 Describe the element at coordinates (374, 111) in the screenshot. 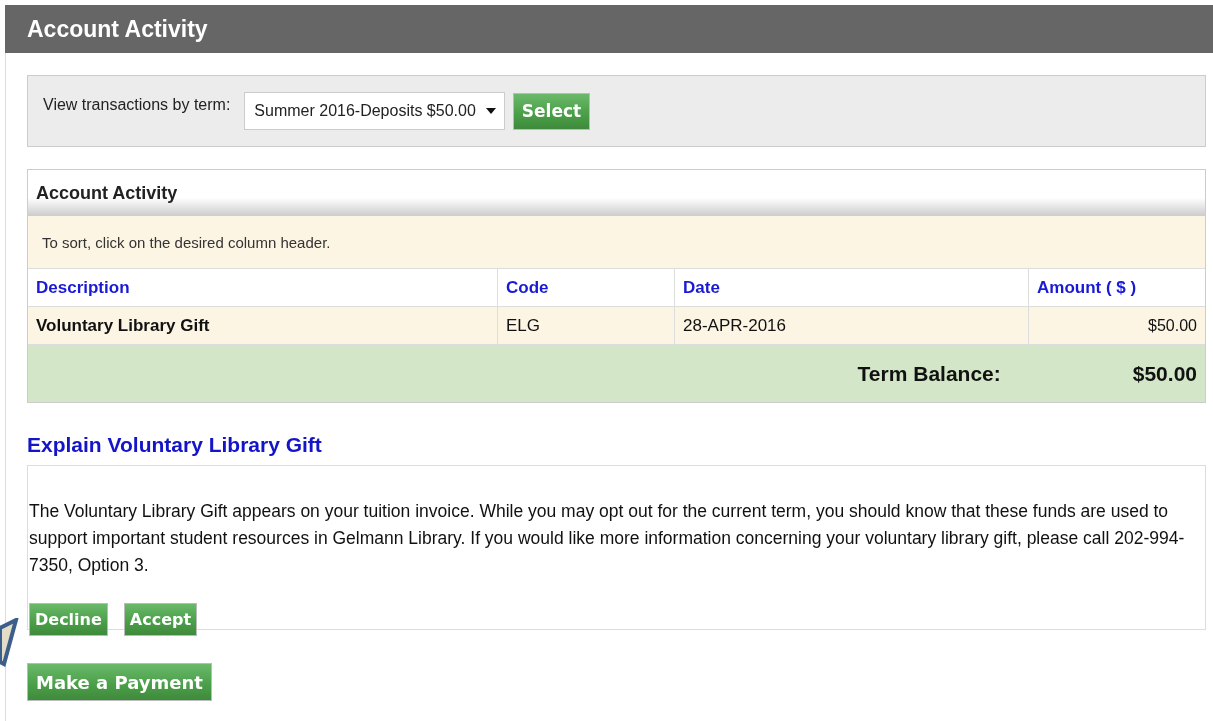

I see `term-dropdown: Summer 2016-Deposits $50.00` at that location.